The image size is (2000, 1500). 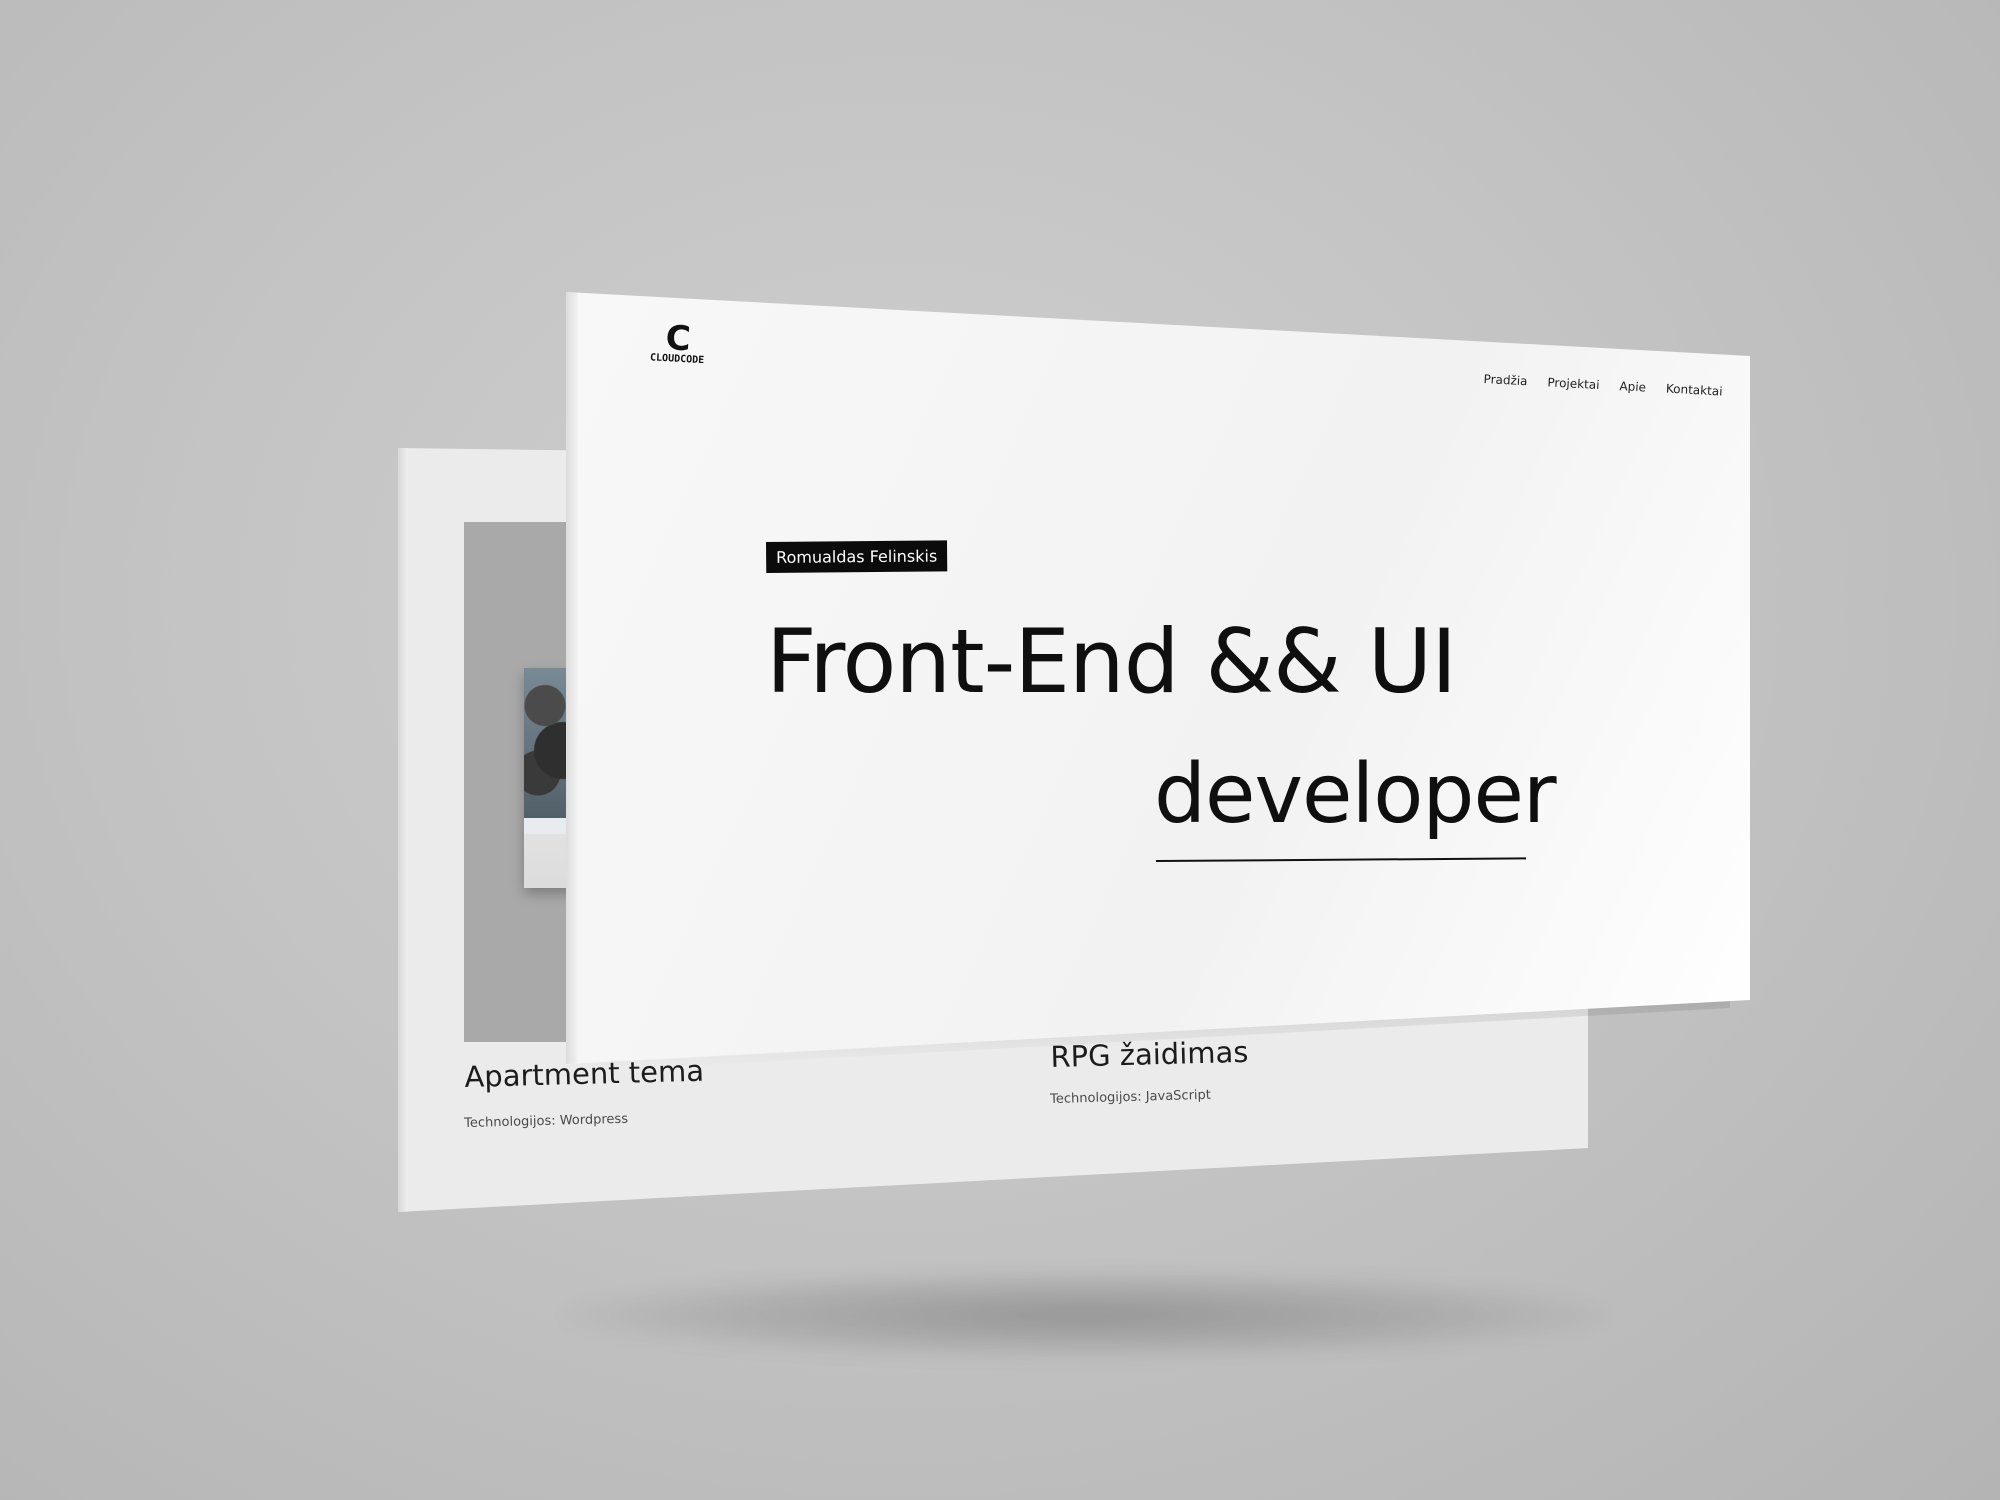 I want to click on nav-link-pradzia: Pradžia, so click(x=1505, y=380).